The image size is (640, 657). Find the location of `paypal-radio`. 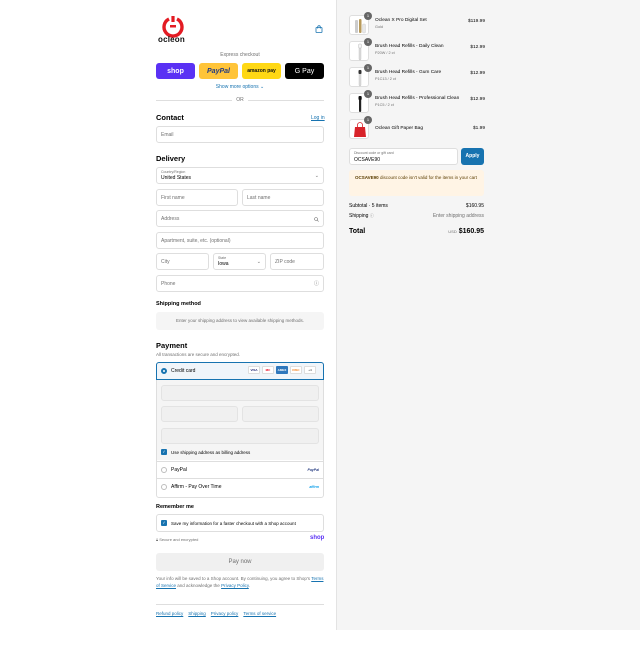

paypal-radio is located at coordinates (164, 470).